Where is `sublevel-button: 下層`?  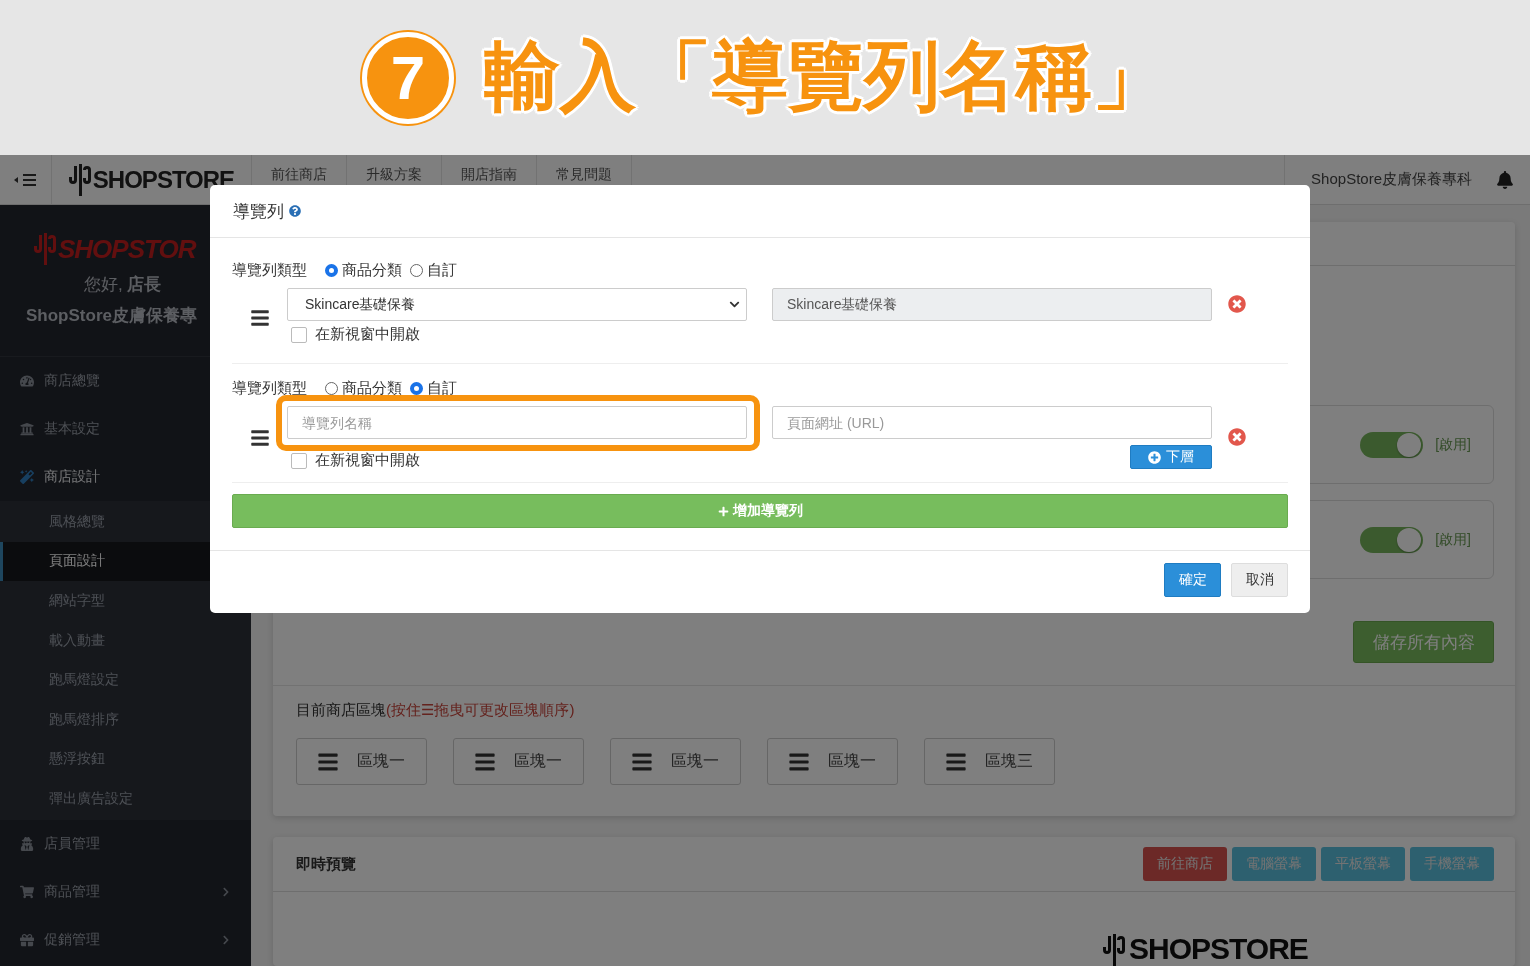 sublevel-button: 下層 is located at coordinates (1171, 457).